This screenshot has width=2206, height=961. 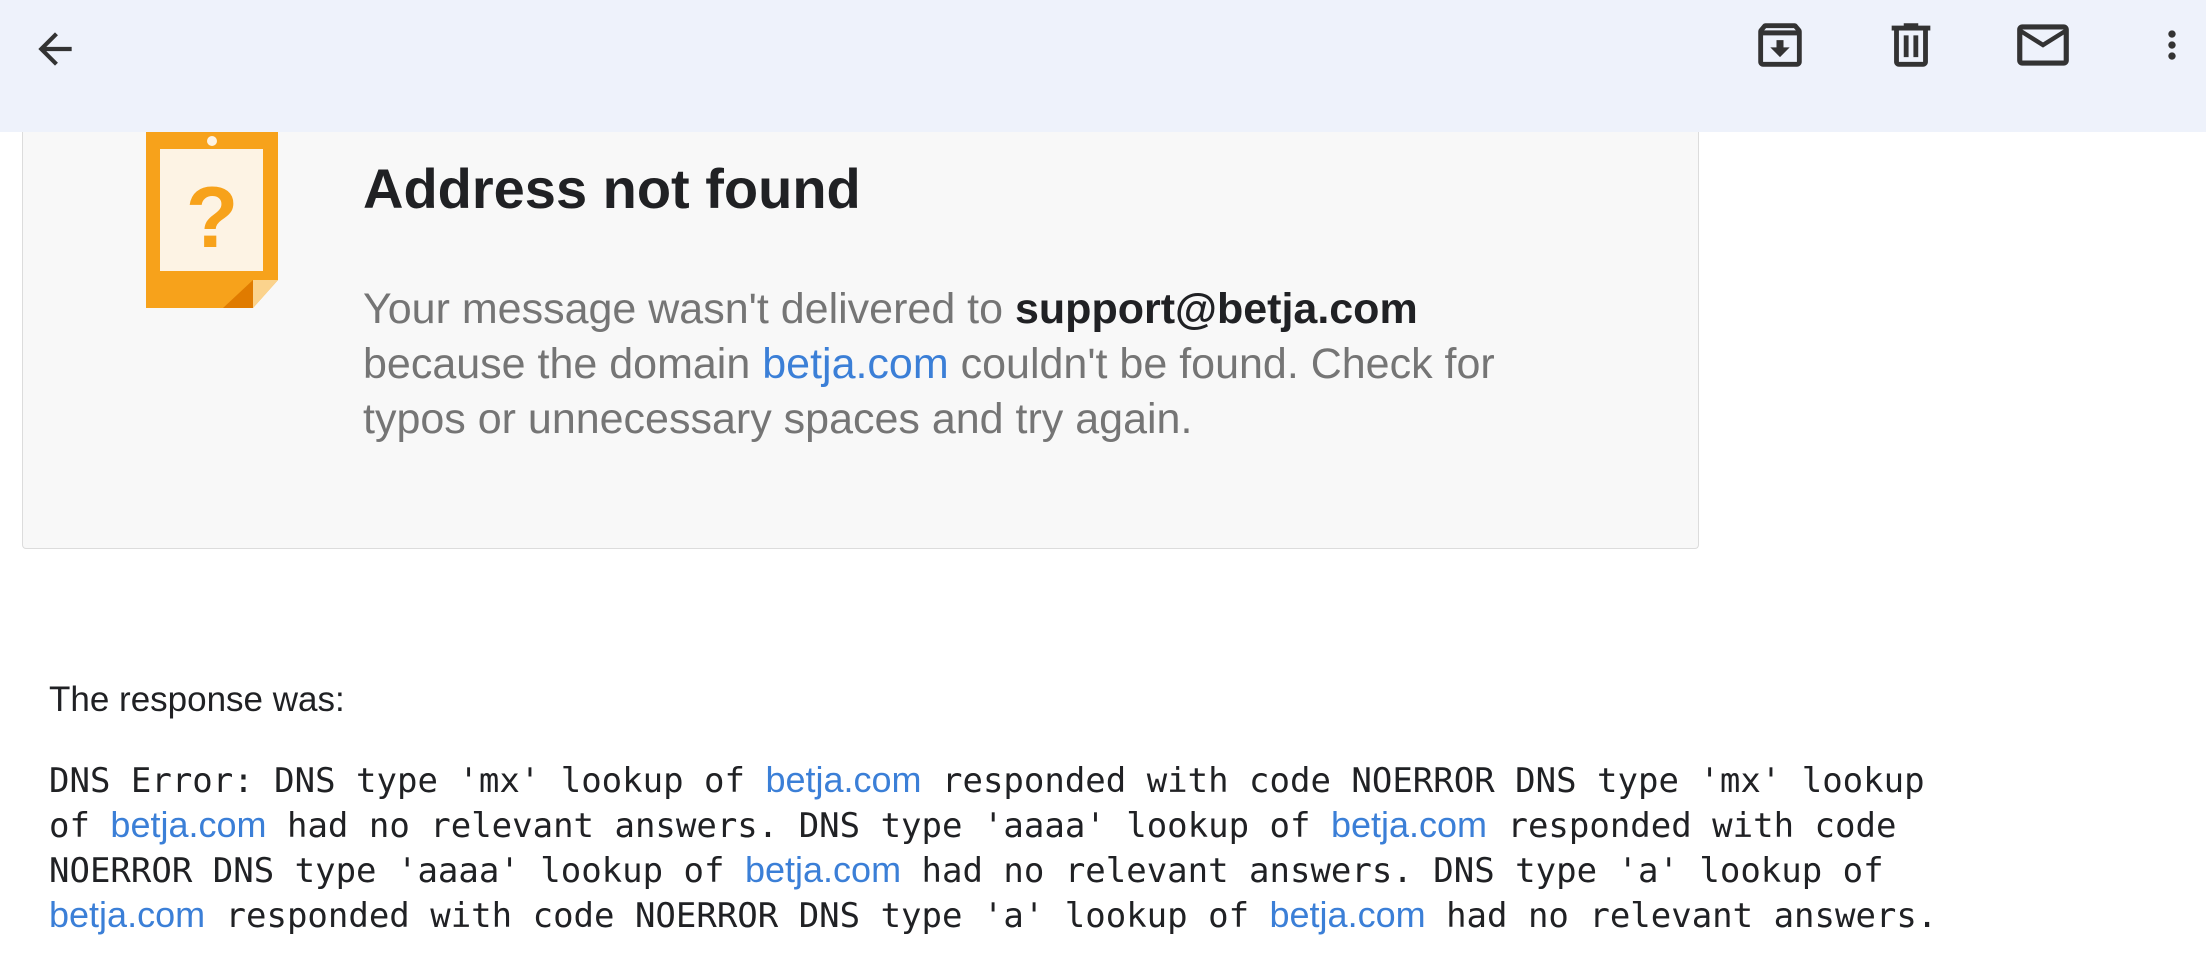 What do you see at coordinates (1103, 66) in the screenshot?
I see `top-toolbar` at bounding box center [1103, 66].